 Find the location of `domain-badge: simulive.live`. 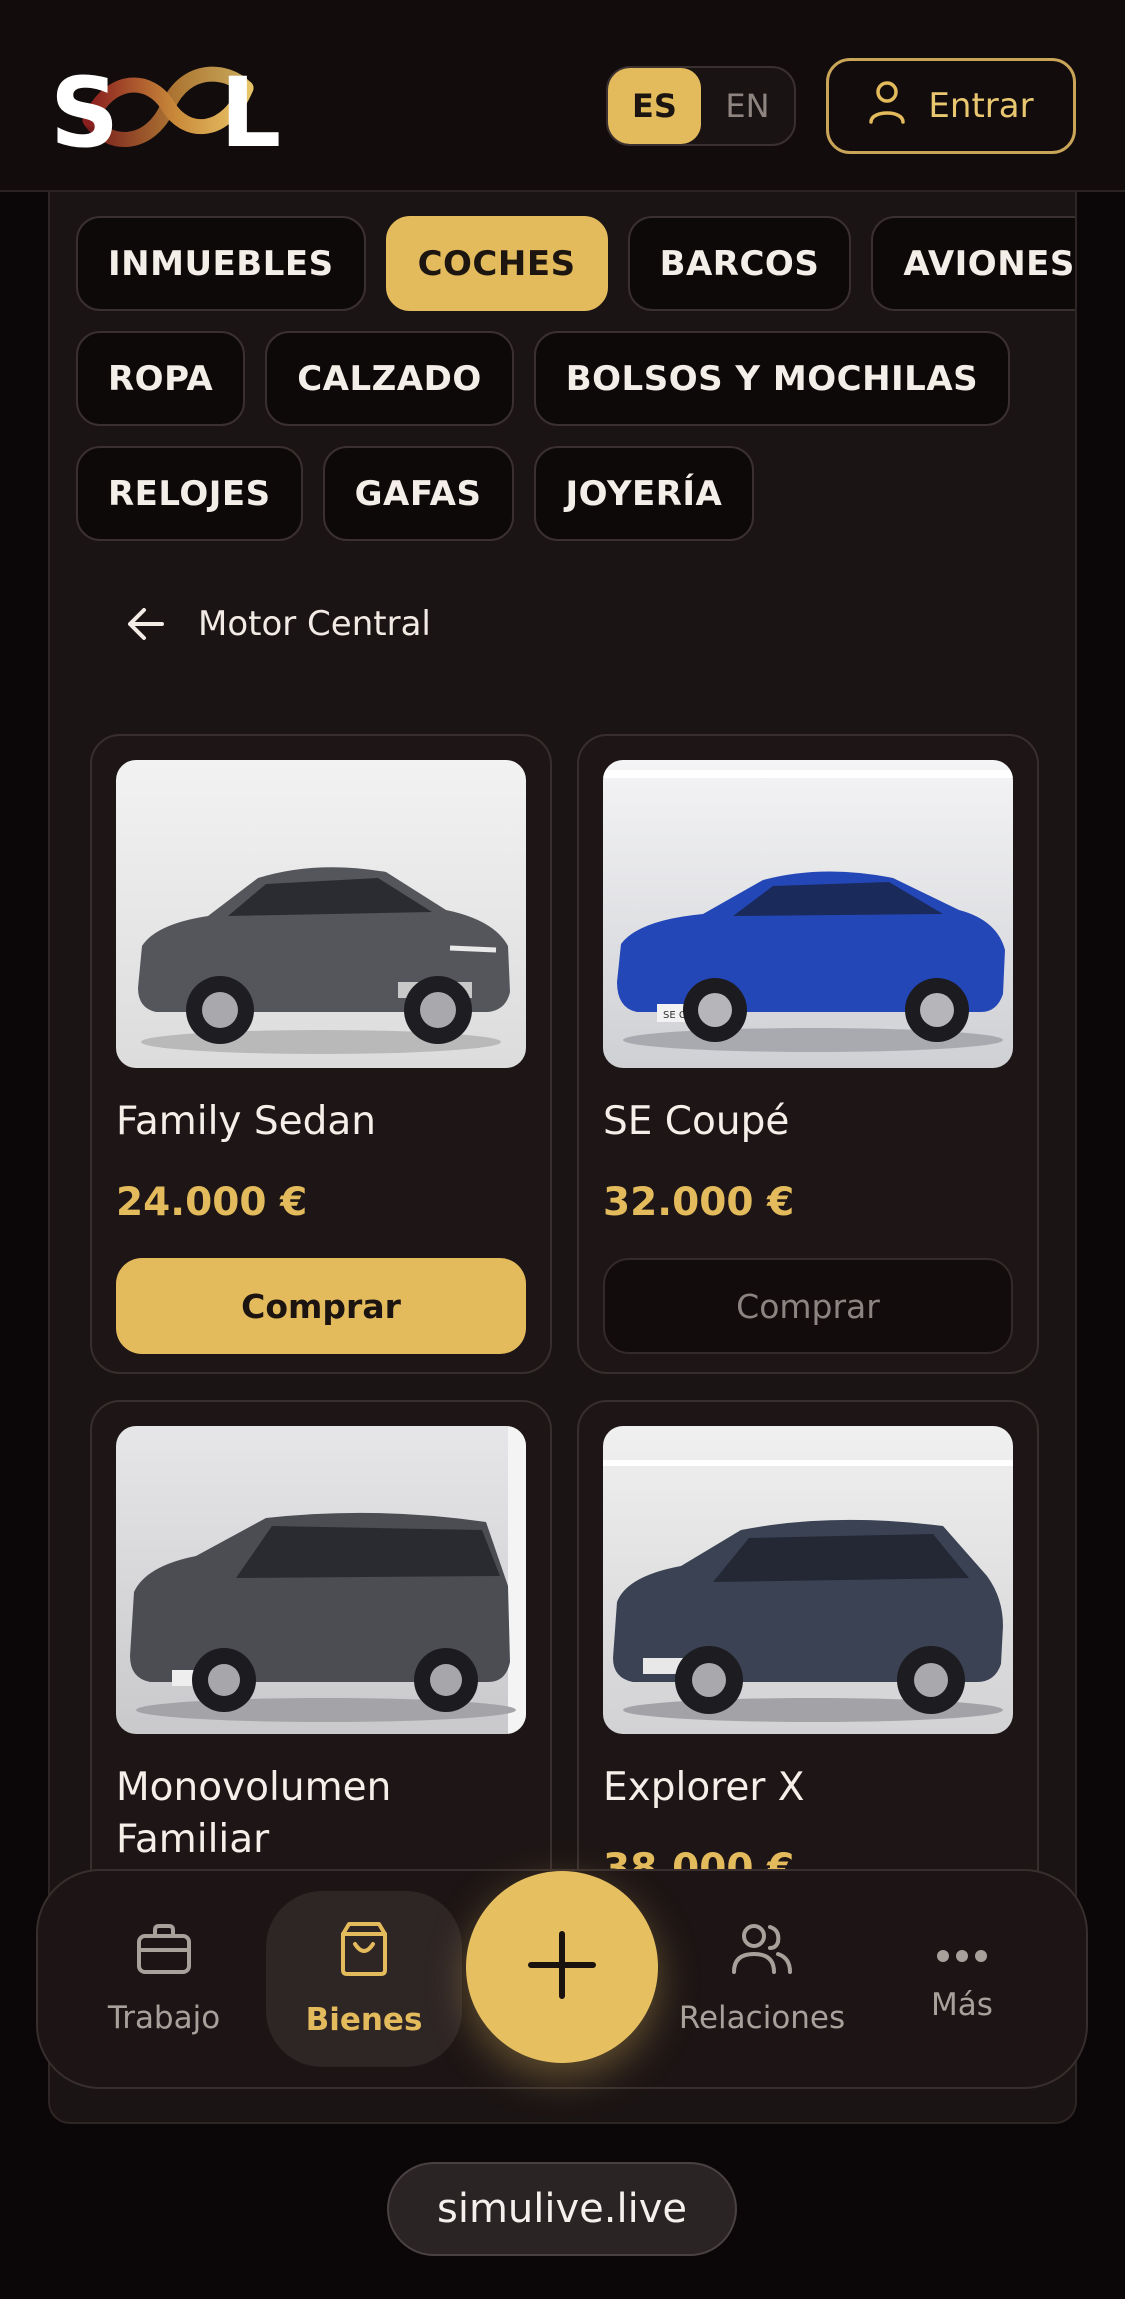

domain-badge: simulive.live is located at coordinates (562, 2209).